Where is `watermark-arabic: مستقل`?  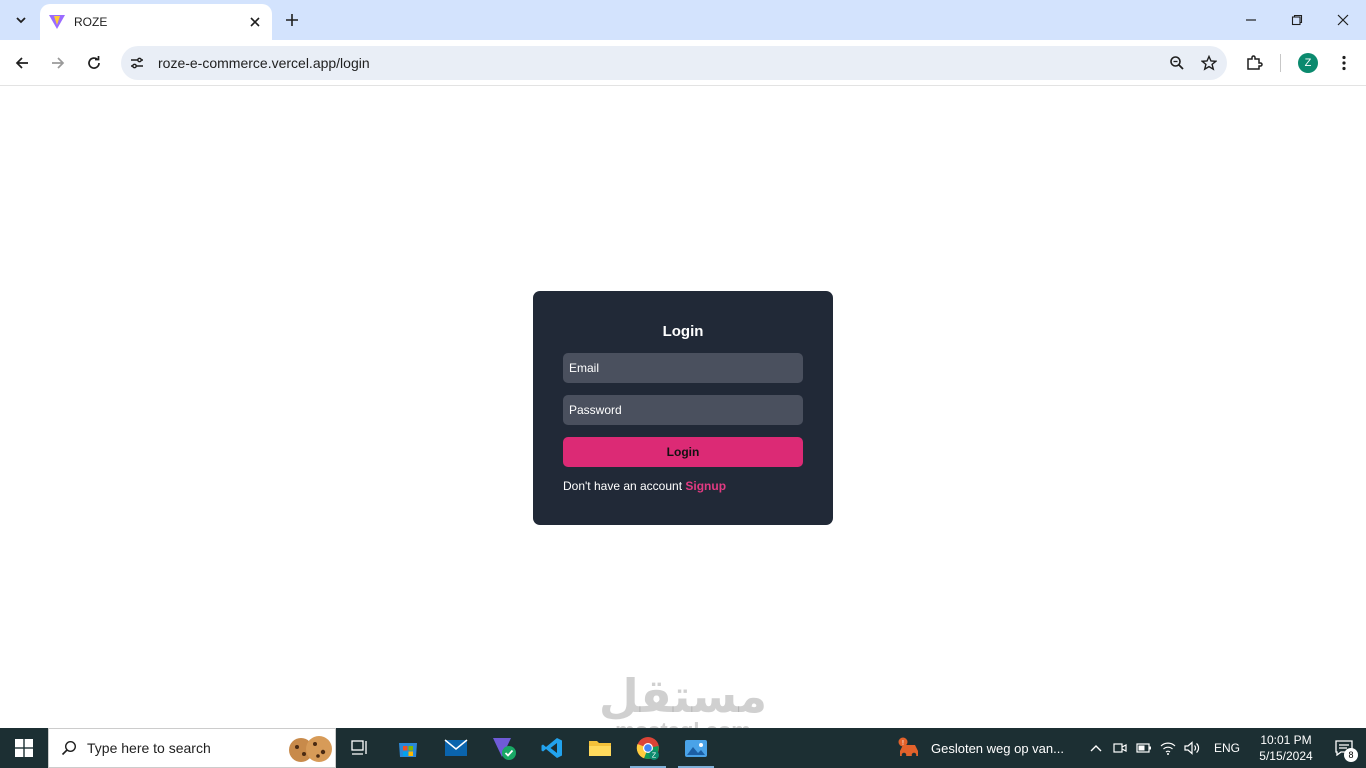 watermark-arabic: مستقل is located at coordinates (683, 696).